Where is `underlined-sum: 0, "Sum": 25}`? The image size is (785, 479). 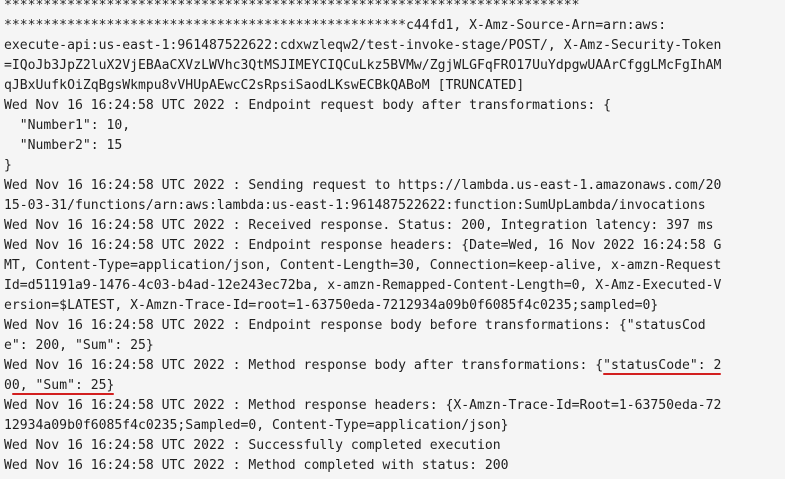
underlined-sum: 0, "Sum": 25} is located at coordinates (63, 386).